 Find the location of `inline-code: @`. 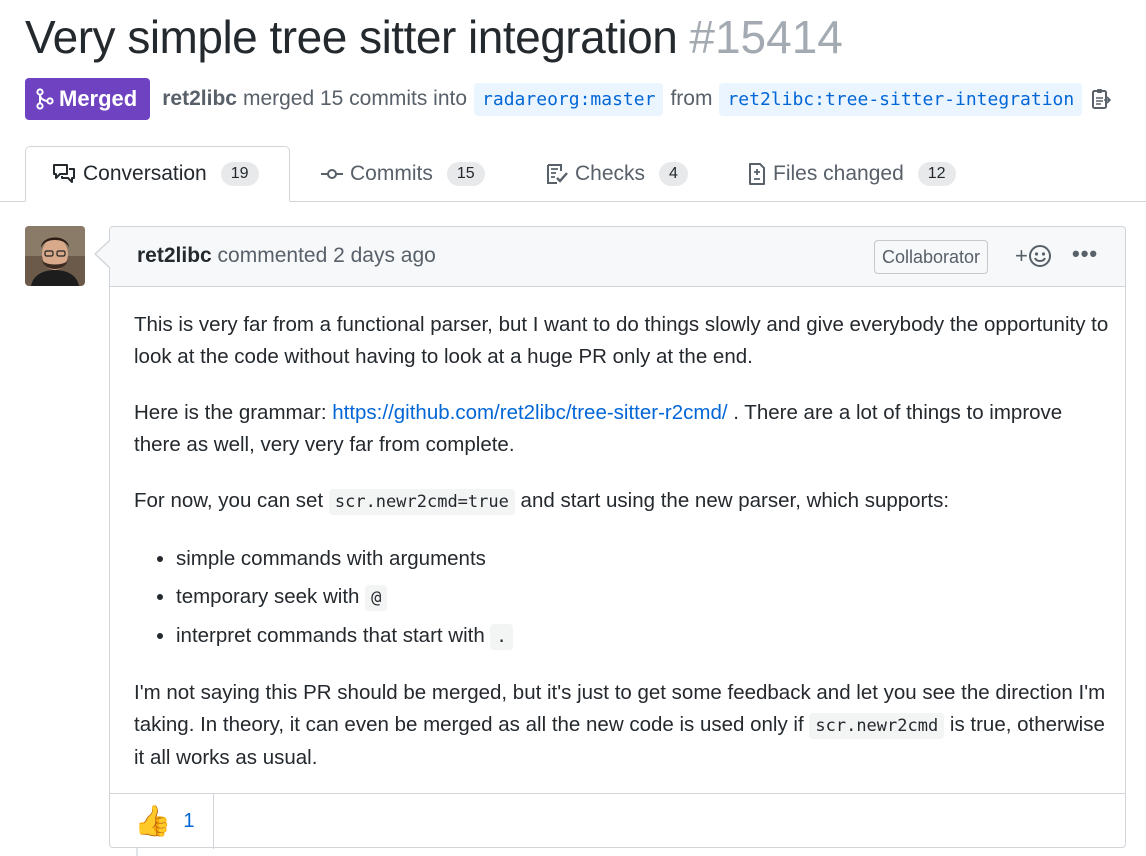

inline-code: @ is located at coordinates (376, 597).